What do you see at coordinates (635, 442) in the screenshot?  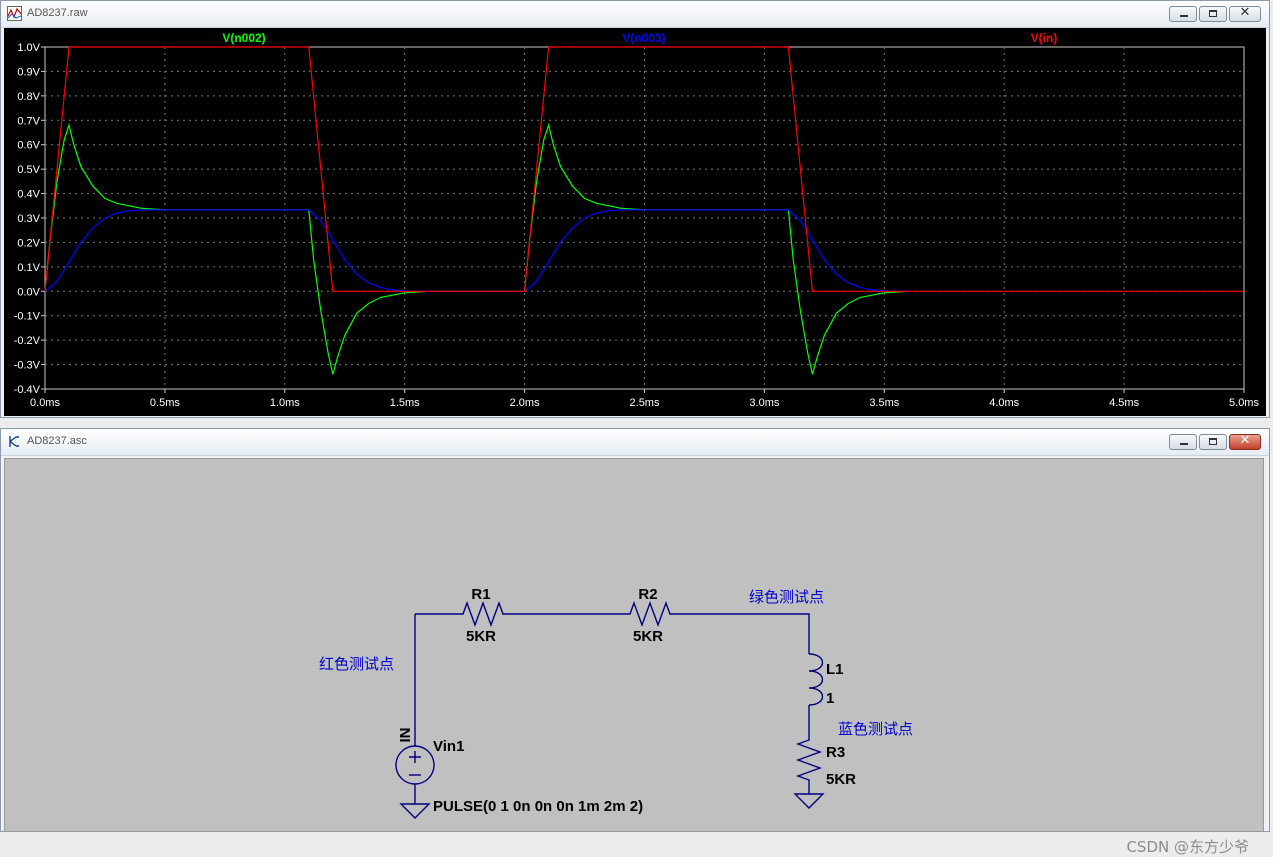 I see `schematic-titlebar: AD8237.asc ✕` at bounding box center [635, 442].